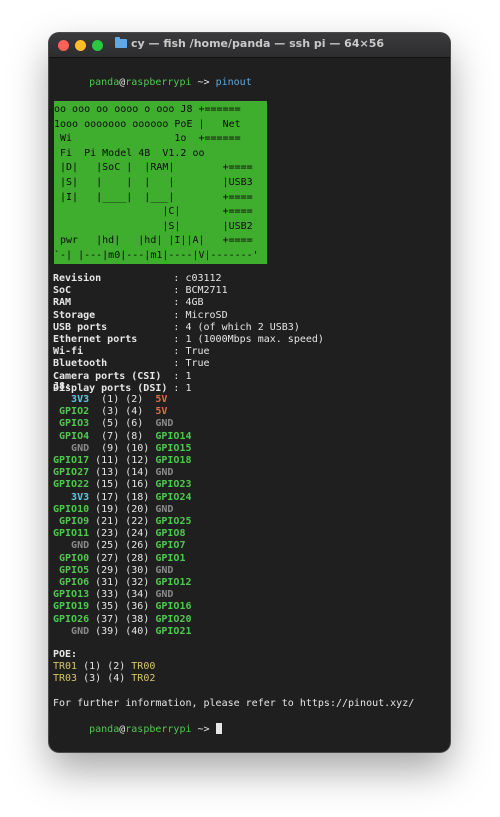  What do you see at coordinates (122, 399) in the screenshot?
I see `pin-numbers: (1) (2)` at bounding box center [122, 399].